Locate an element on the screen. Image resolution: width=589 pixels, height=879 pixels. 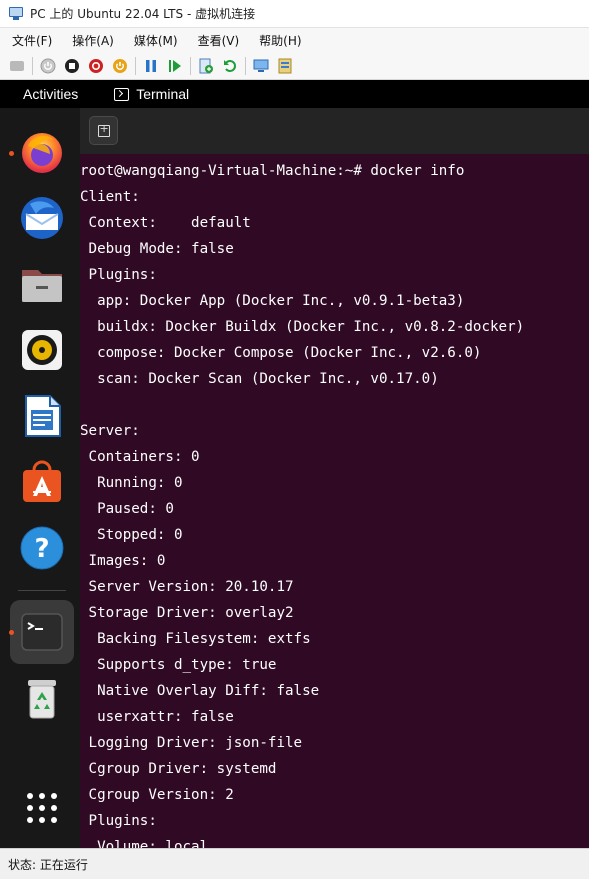
app-grid-icon is located at coordinates (42, 808).